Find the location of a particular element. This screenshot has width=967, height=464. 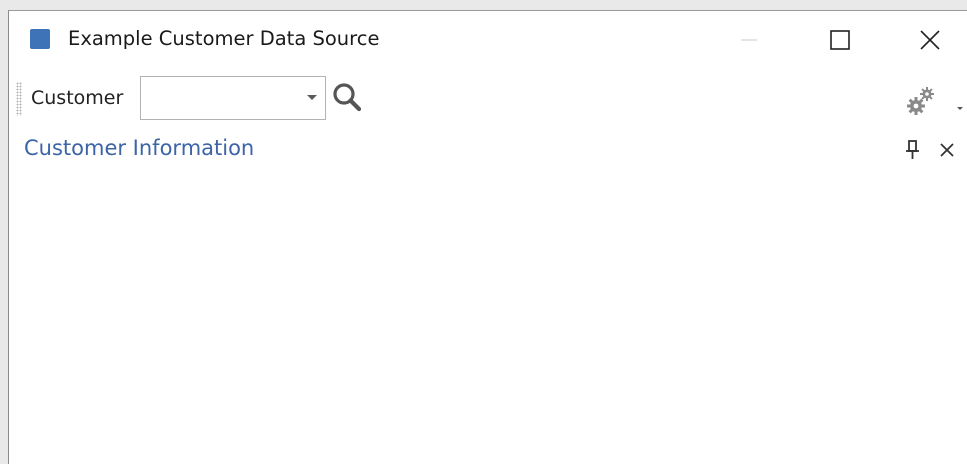

toolbar-grip is located at coordinates (19, 99).